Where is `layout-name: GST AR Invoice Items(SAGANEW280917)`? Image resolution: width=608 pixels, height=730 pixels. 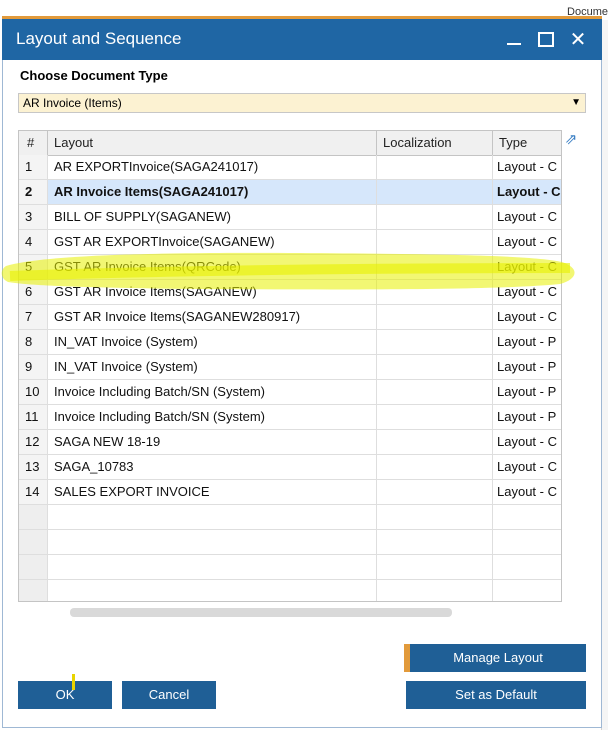
layout-name: GST AR Invoice Items(SAGANEW280917) is located at coordinates (212, 317).